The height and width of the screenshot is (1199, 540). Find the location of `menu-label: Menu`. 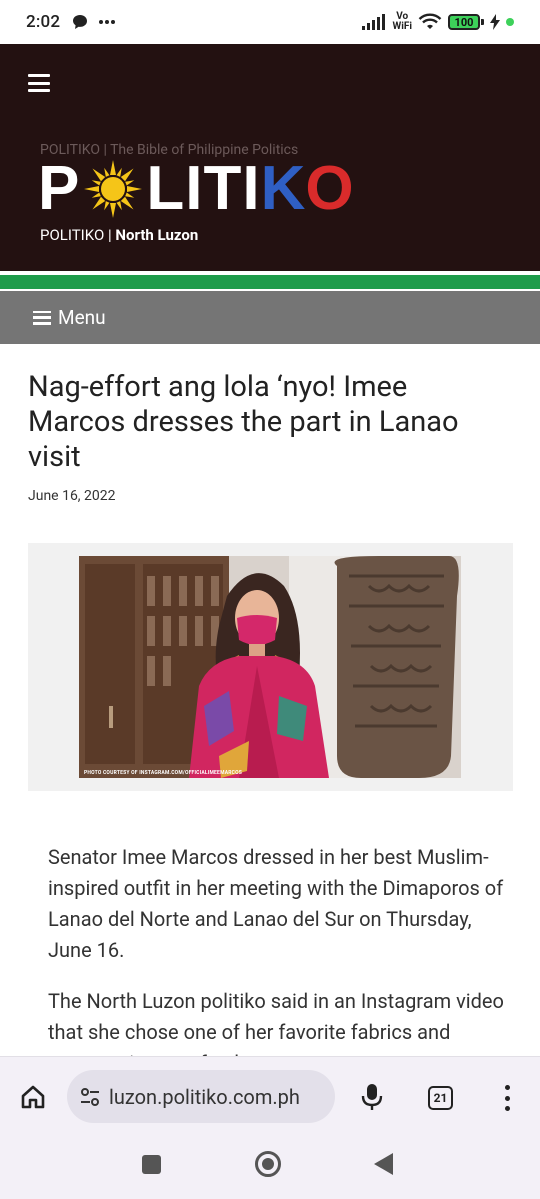

menu-label: Menu is located at coordinates (82, 317).